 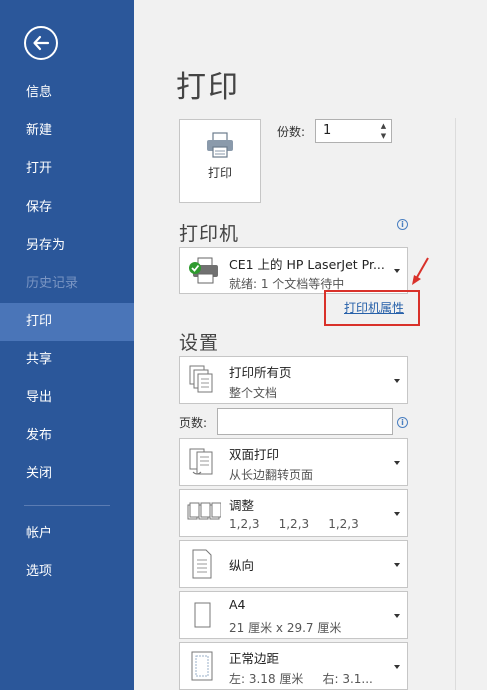 What do you see at coordinates (242, 505) in the screenshot?
I see `collate-label: 调整` at bounding box center [242, 505].